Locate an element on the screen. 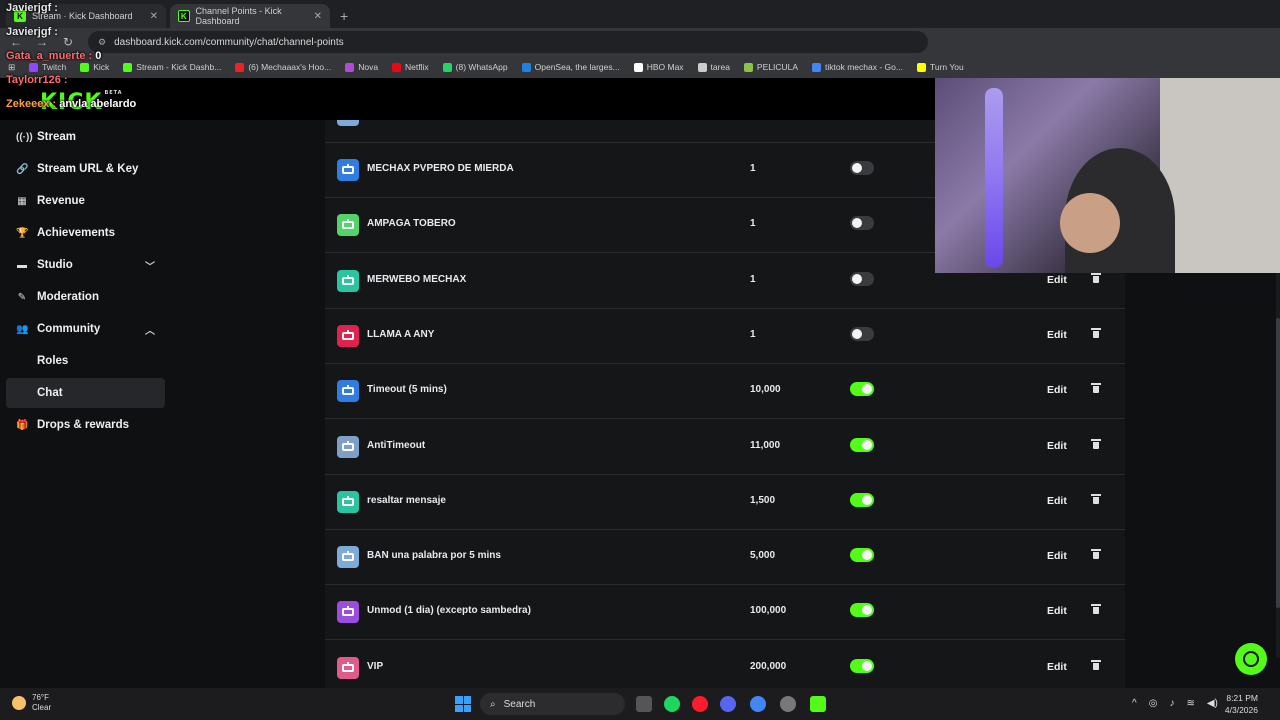 The height and width of the screenshot is (720, 1280). network-icon: ◎ is located at coordinates (1153, 703).